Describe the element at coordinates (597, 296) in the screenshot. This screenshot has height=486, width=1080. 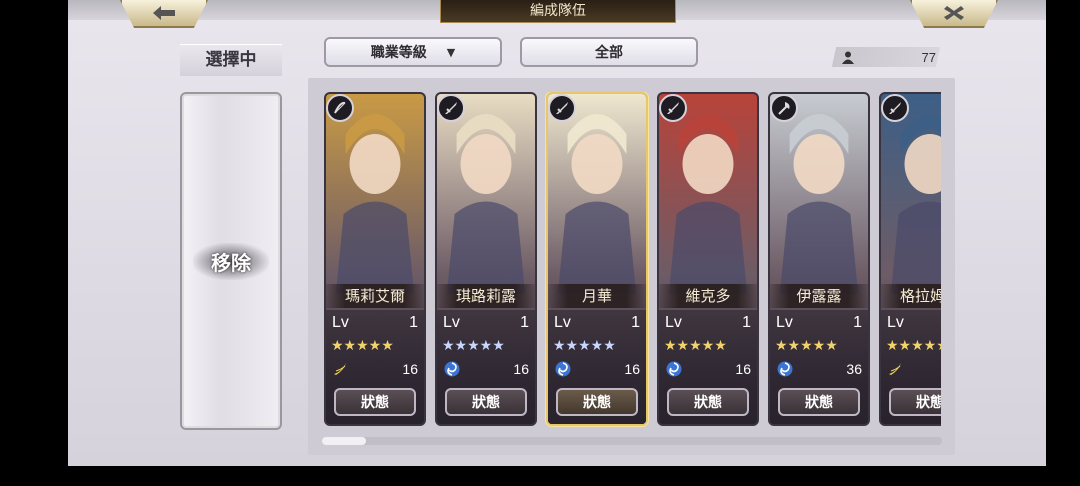
I see `unit-name: 月華` at that location.